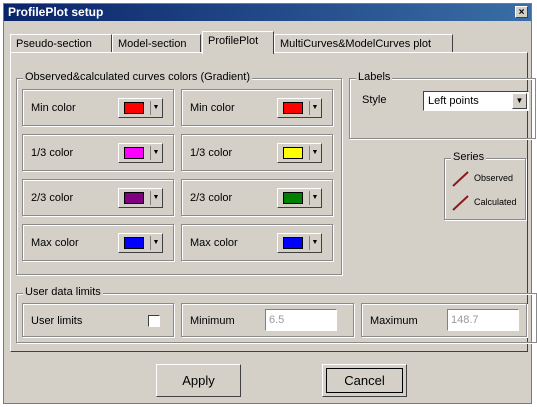 This screenshot has width=537, height=407. Describe the element at coordinates (453, 101) in the screenshot. I see `label-style-value: Left points` at that location.